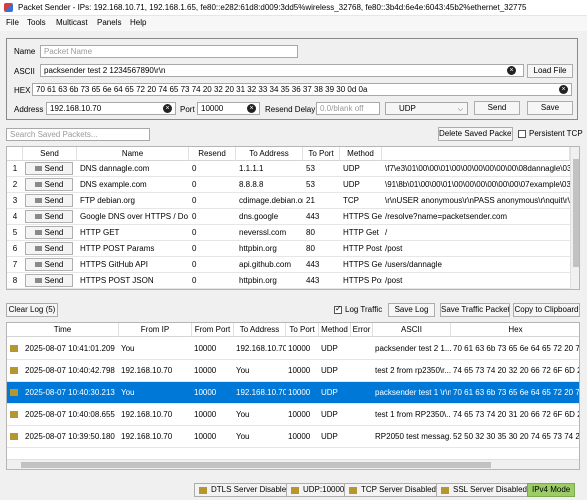 Image resolution: width=587 pixels, height=500 pixels. What do you see at coordinates (138, 22) in the screenshot?
I see `menu-help: Help` at bounding box center [138, 22].